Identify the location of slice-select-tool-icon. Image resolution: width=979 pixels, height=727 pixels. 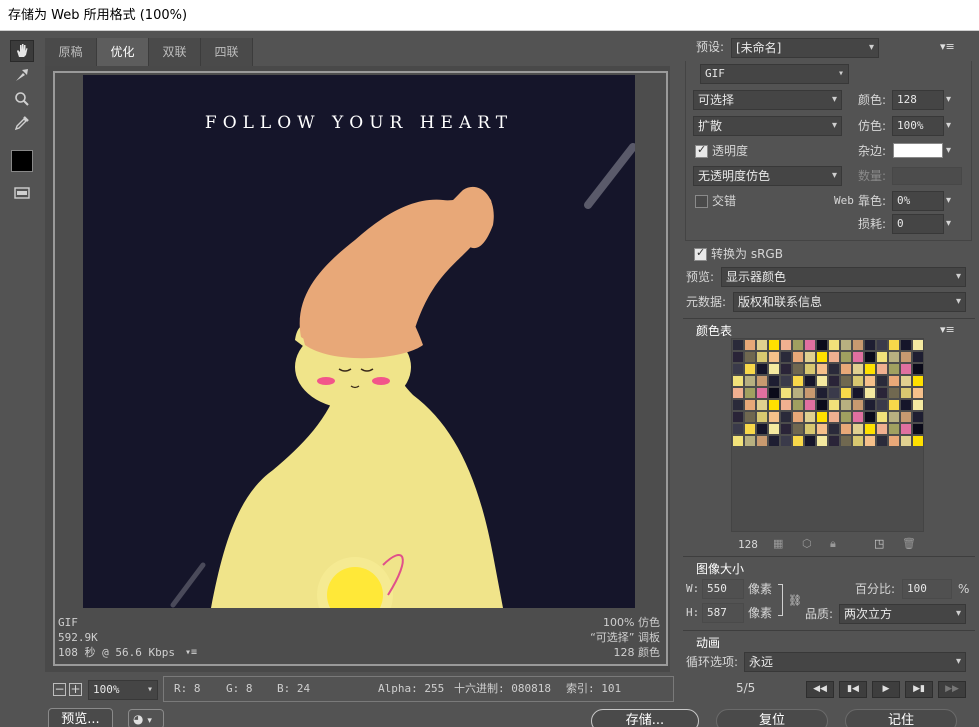
(22, 75).